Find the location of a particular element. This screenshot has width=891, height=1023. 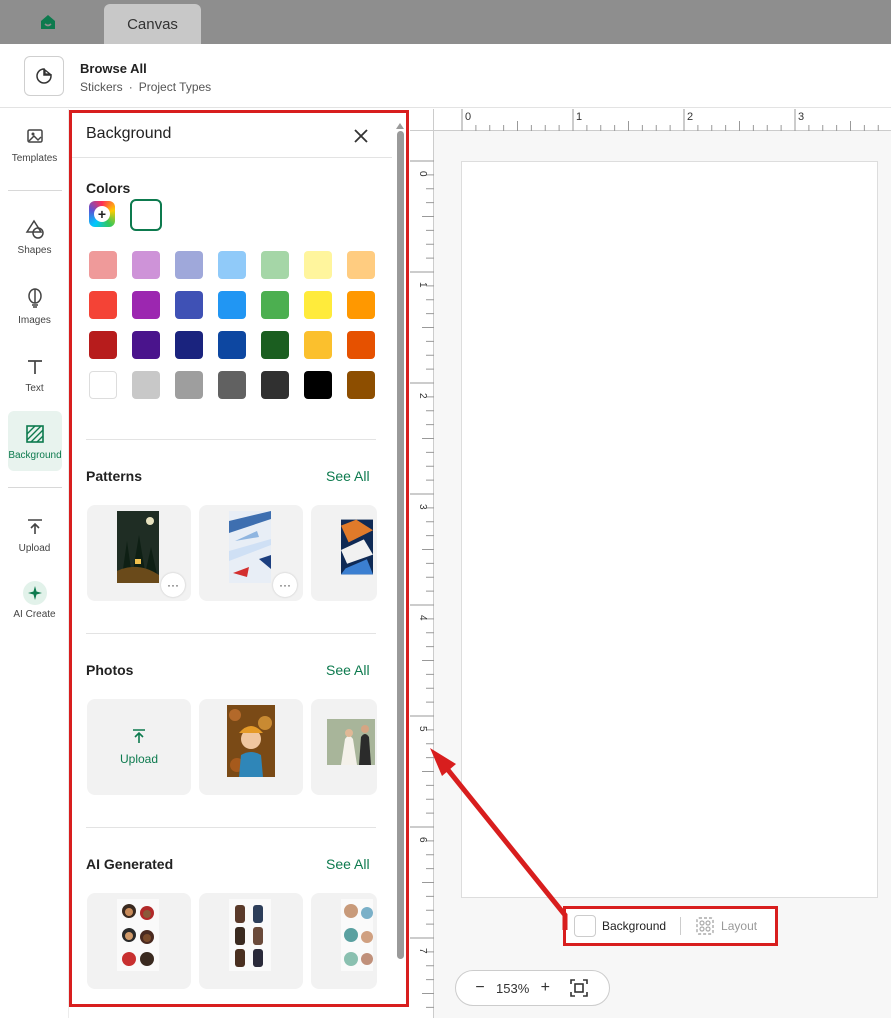

upload-photo-card: Upload is located at coordinates (139, 747).